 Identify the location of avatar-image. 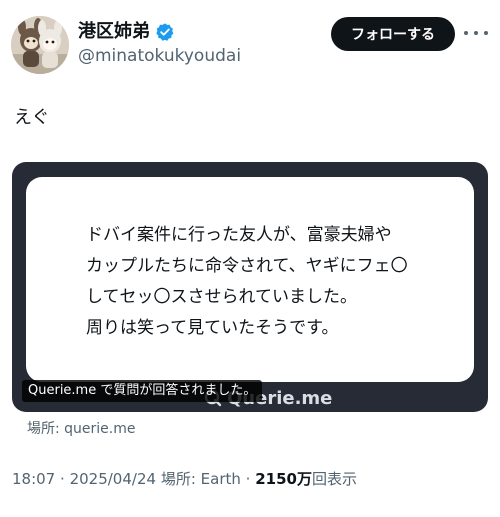
(40, 45).